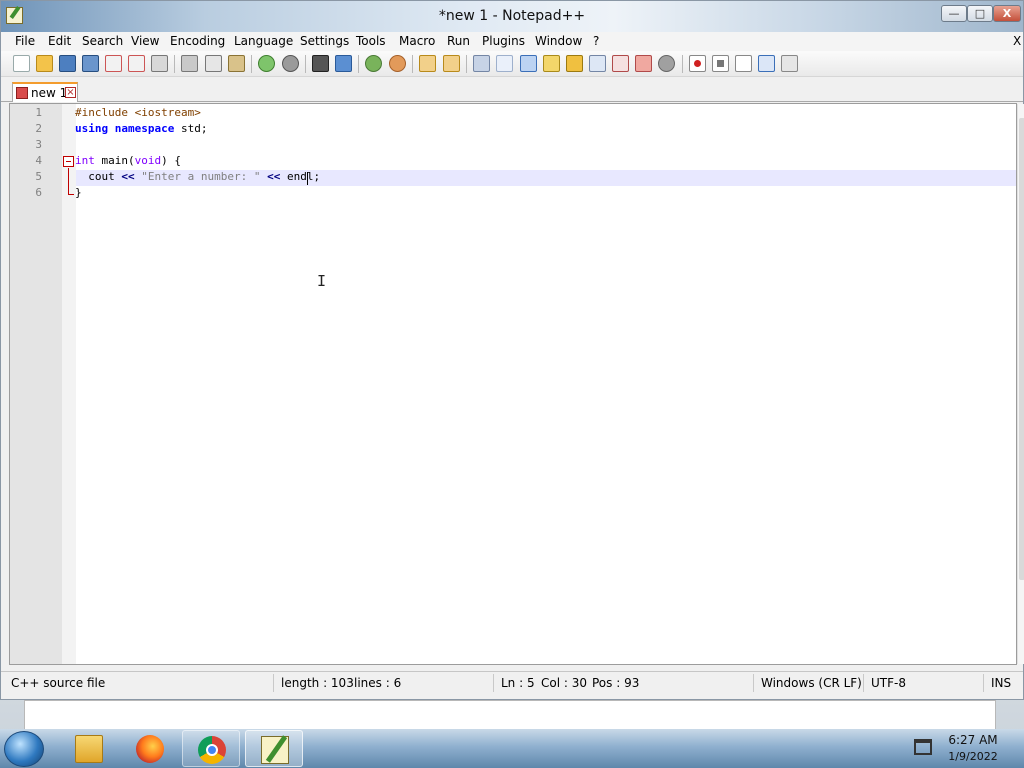 Image resolution: width=1024 pixels, height=768 pixels. I want to click on keyword: namespace, so click(144, 128).